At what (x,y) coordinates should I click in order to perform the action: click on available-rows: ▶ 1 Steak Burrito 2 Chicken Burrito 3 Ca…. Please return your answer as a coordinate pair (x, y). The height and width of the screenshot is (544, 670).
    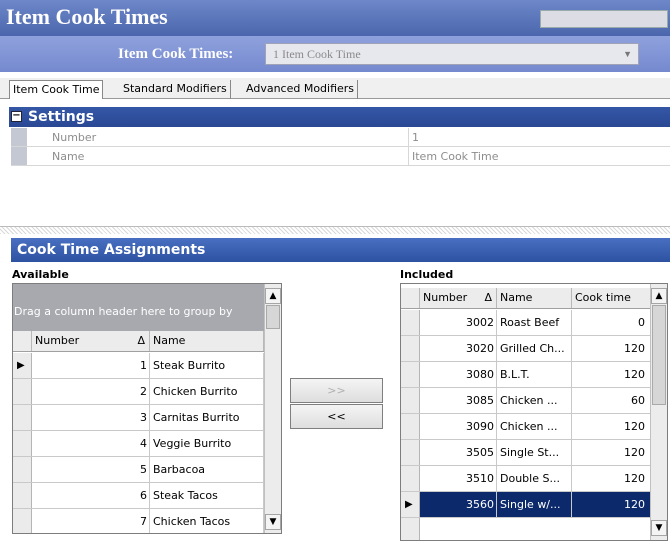
    Looking at the image, I should click on (138, 443).